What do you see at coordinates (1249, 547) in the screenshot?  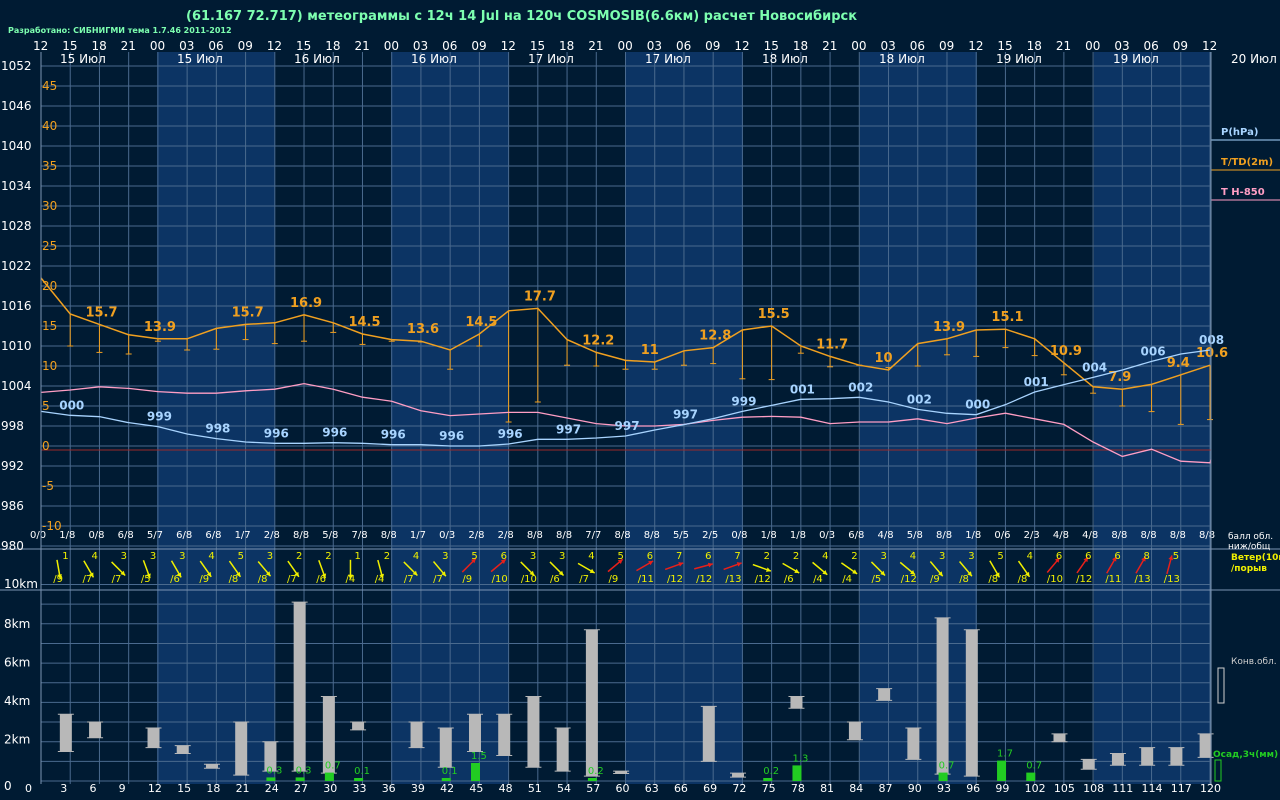 I see `cloud-cover-title: ниж/общ` at bounding box center [1249, 547].